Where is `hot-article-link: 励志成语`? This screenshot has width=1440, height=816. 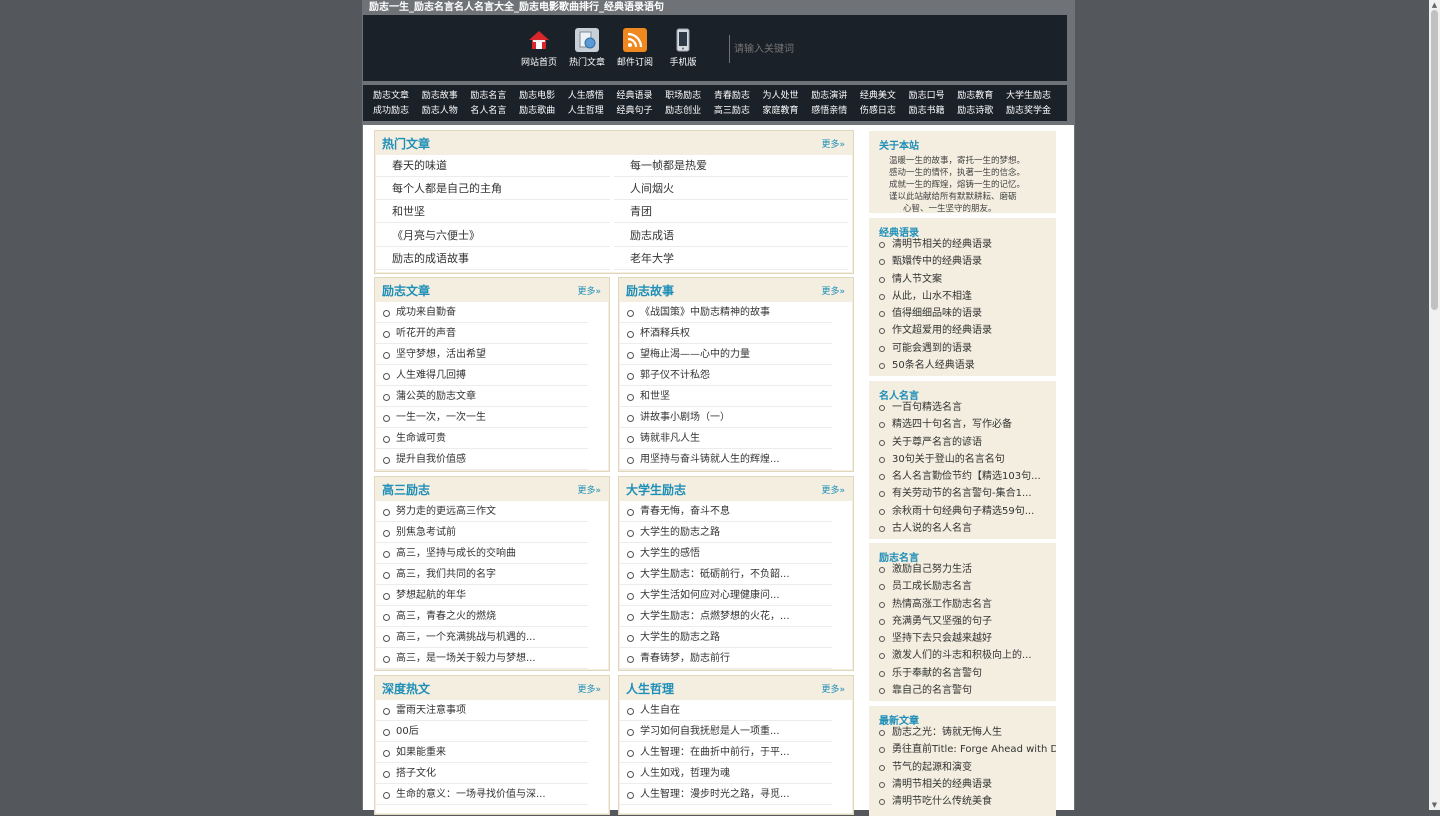
hot-article-link: 励志成语 is located at coordinates (731, 236).